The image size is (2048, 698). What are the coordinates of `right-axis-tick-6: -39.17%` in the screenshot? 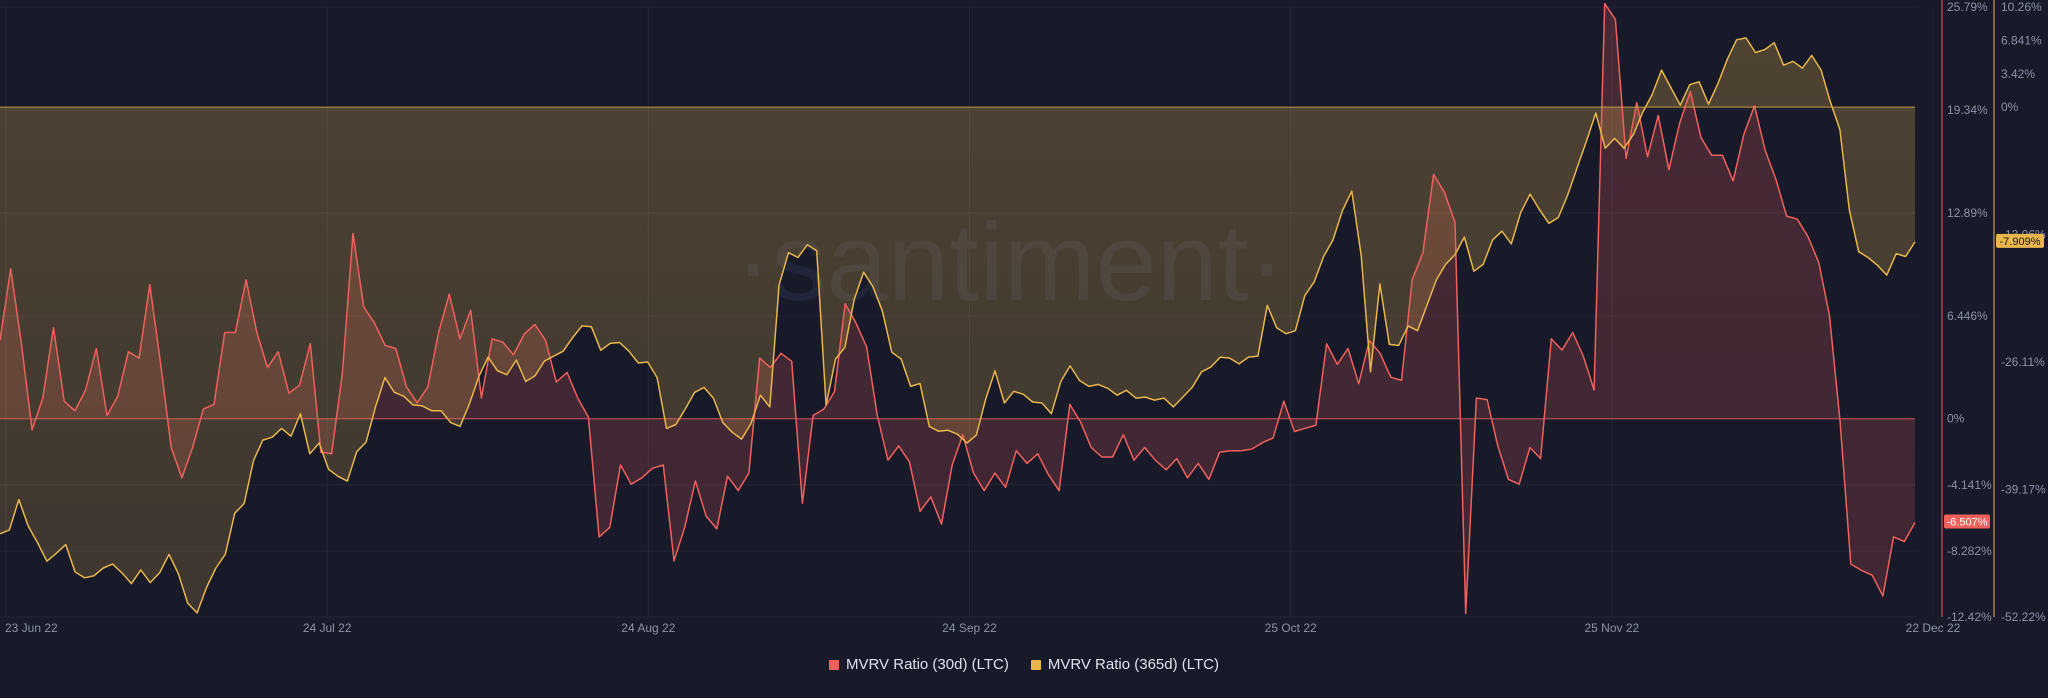 It's located at (2023, 490).